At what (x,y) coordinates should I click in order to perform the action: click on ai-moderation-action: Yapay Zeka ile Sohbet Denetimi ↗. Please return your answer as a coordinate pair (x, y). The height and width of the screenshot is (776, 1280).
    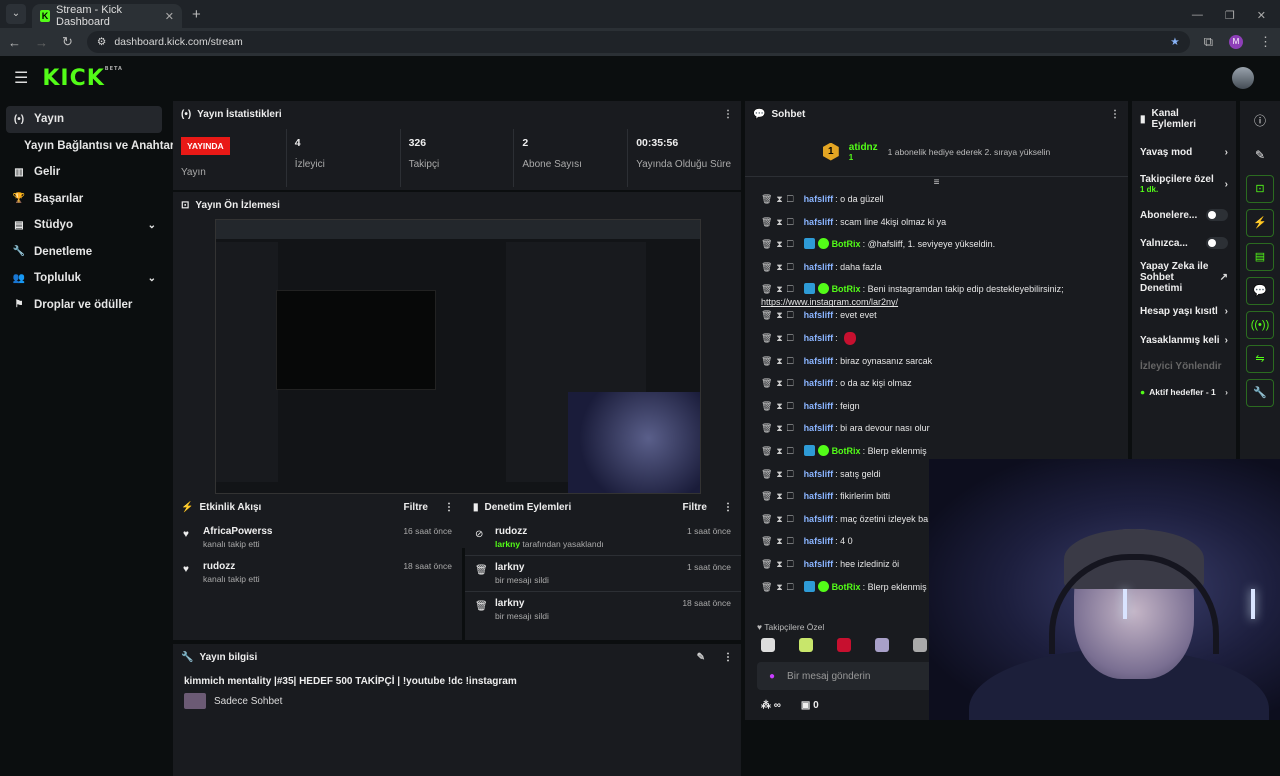
    Looking at the image, I should click on (1184, 277).